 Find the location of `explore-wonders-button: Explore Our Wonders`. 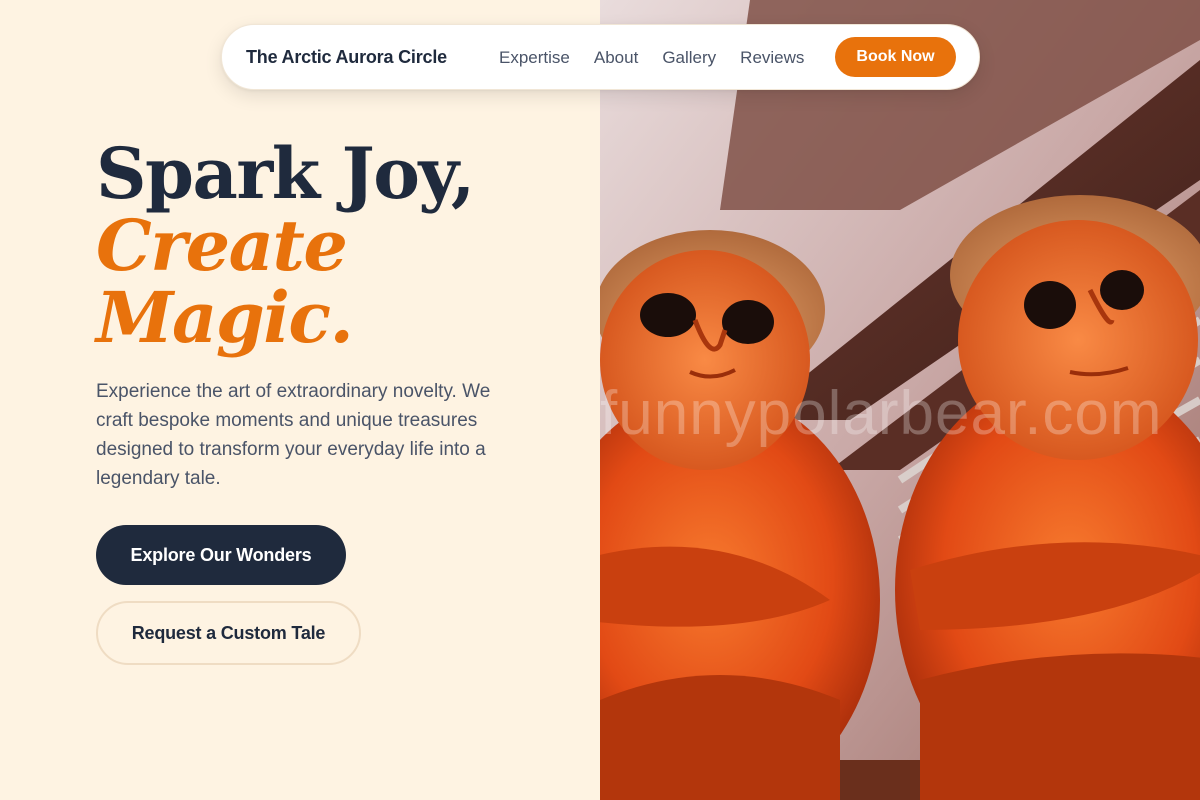

explore-wonders-button: Explore Our Wonders is located at coordinates (221, 555).